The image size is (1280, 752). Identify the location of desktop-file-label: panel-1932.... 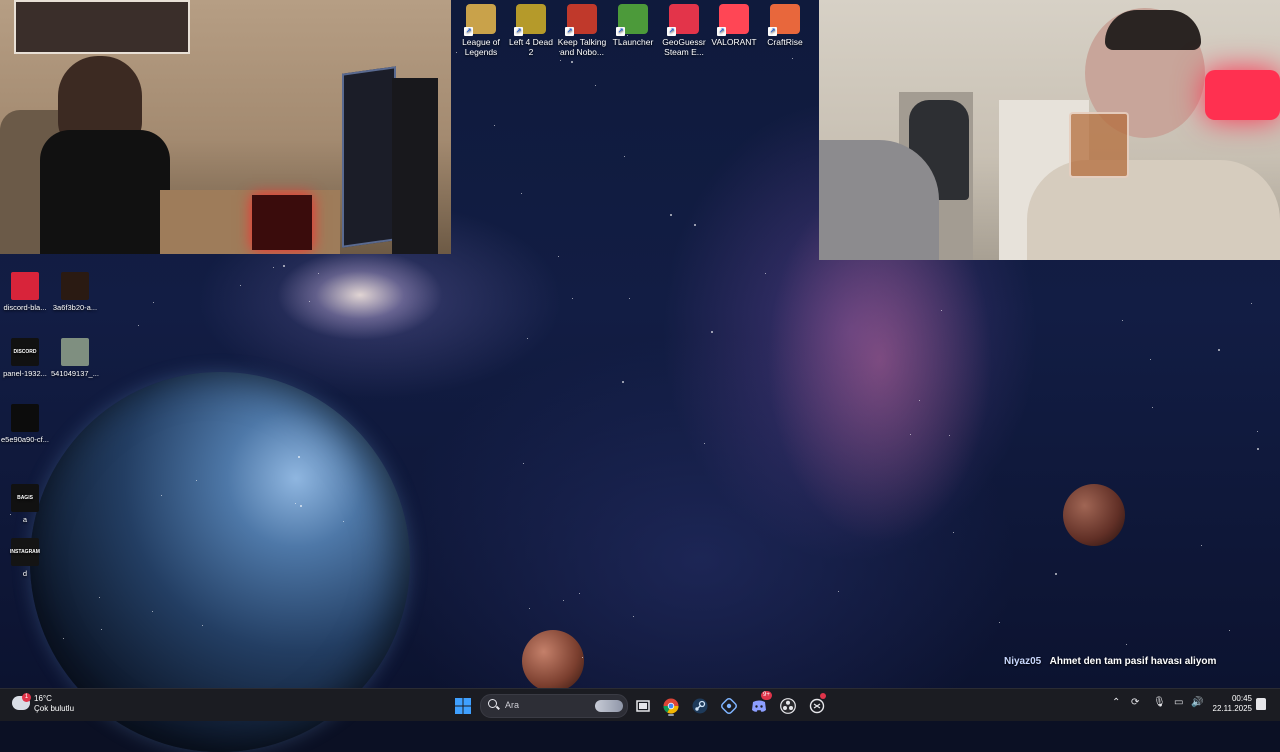
(25, 373).